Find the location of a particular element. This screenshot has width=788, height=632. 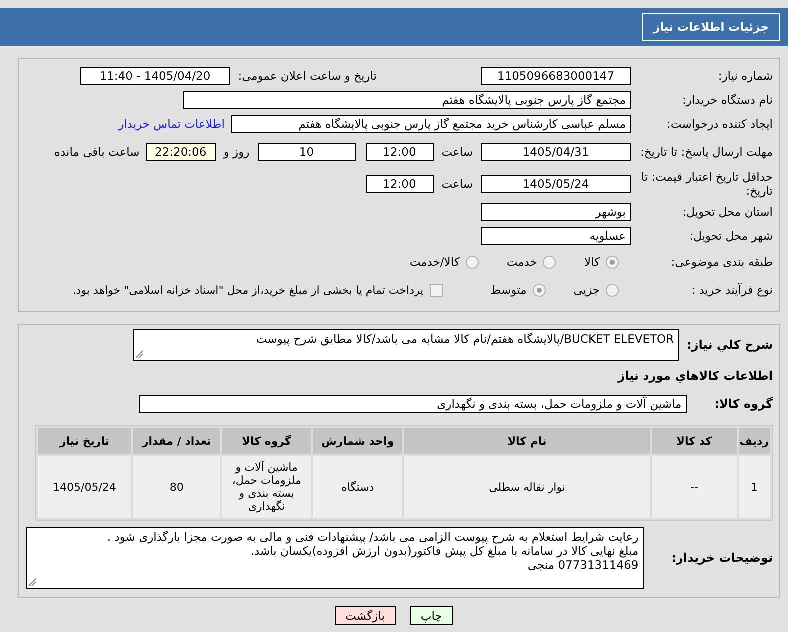

back-button: بازگشت is located at coordinates (365, 615).